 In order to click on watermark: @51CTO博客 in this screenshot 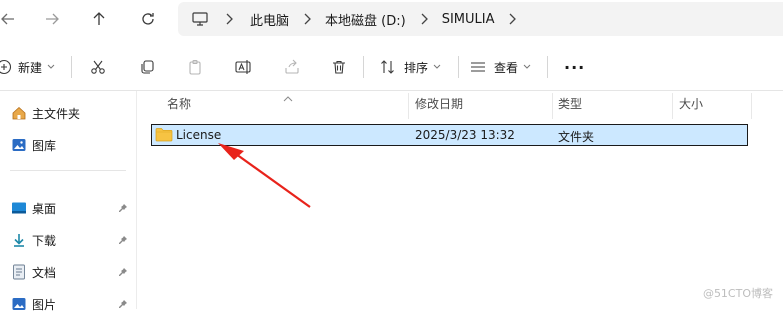, I will do `click(737, 293)`.